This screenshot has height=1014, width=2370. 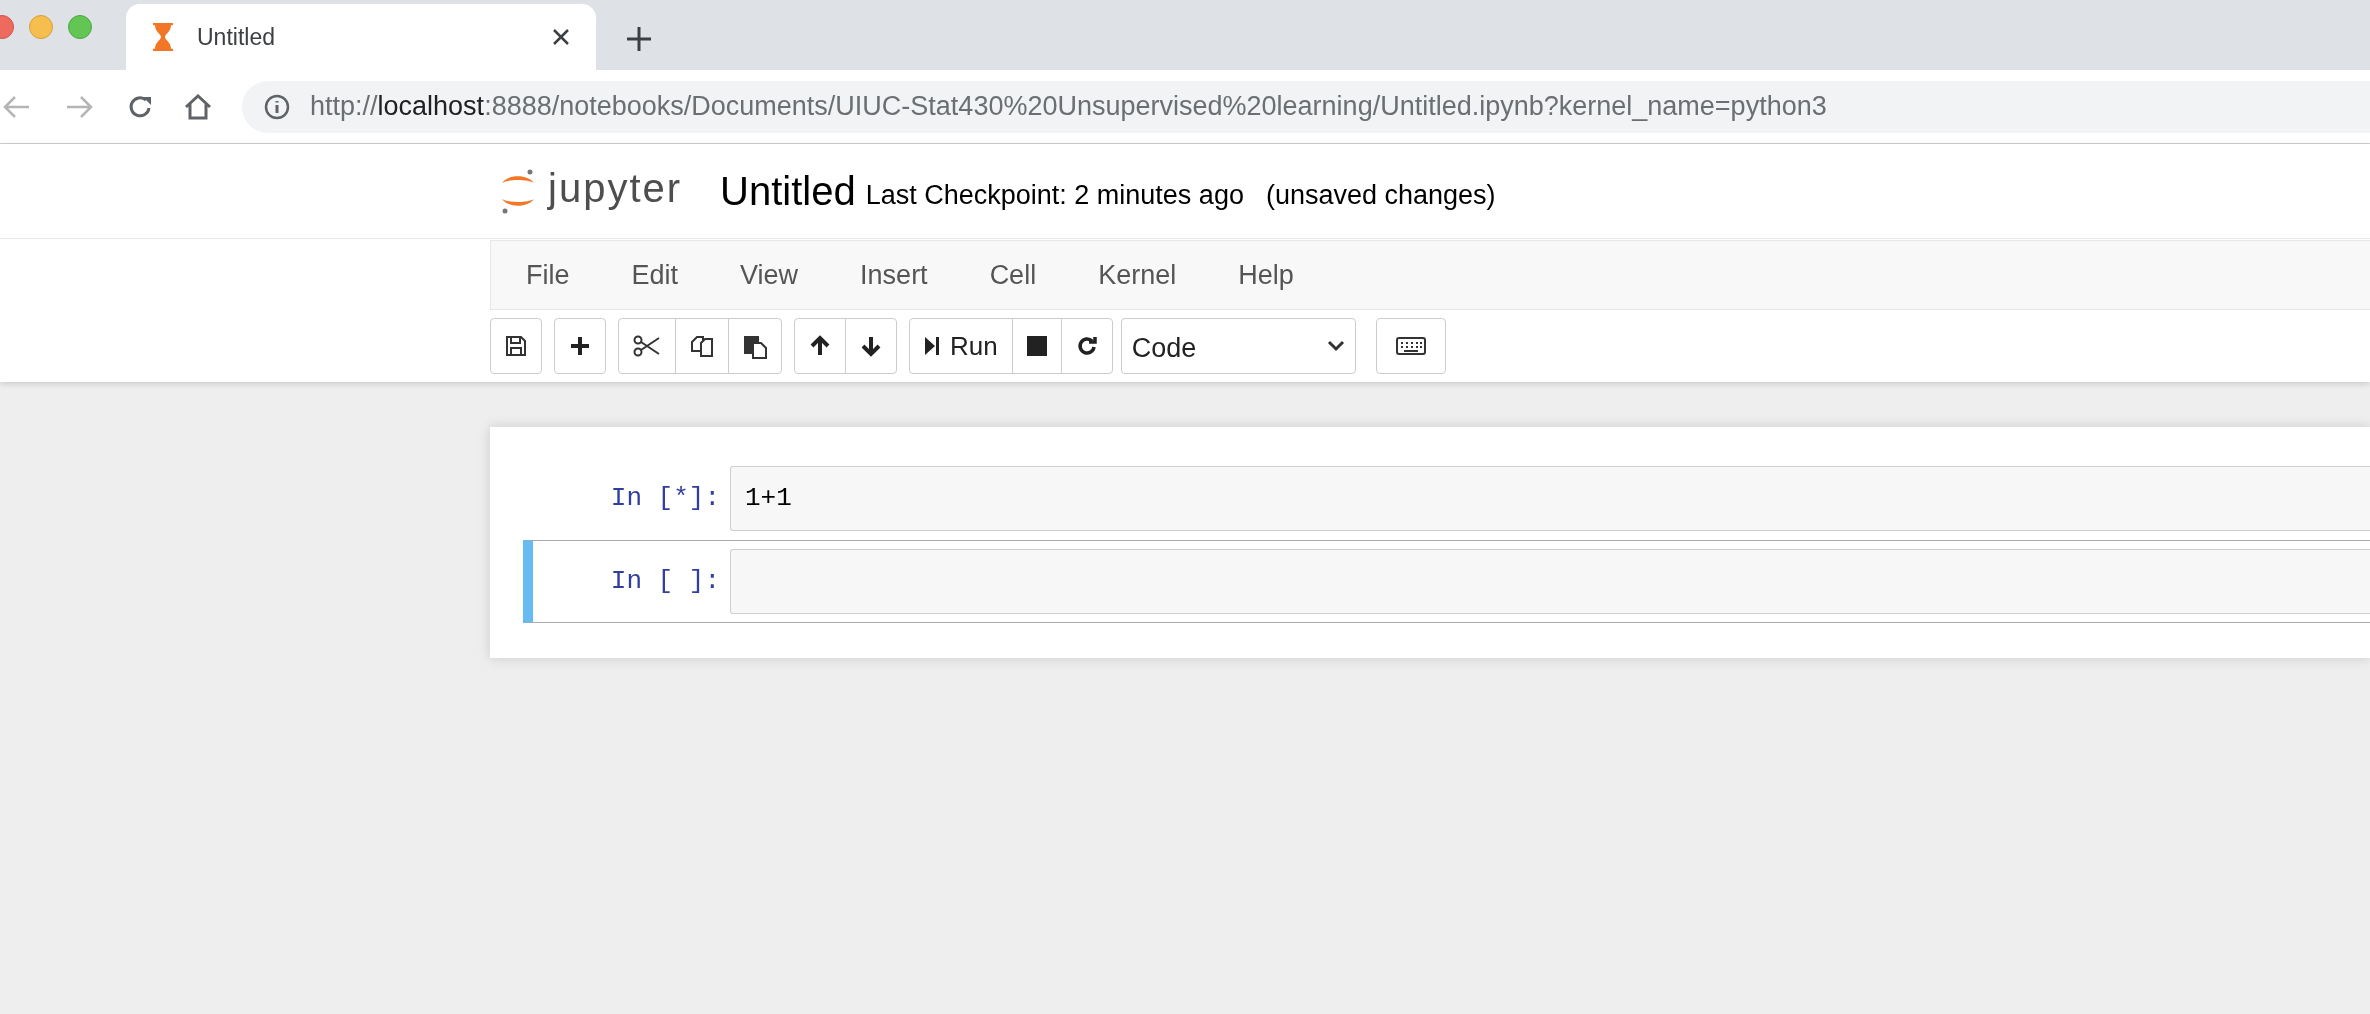 I want to click on jupyter-logo-icon, so click(x=518, y=191).